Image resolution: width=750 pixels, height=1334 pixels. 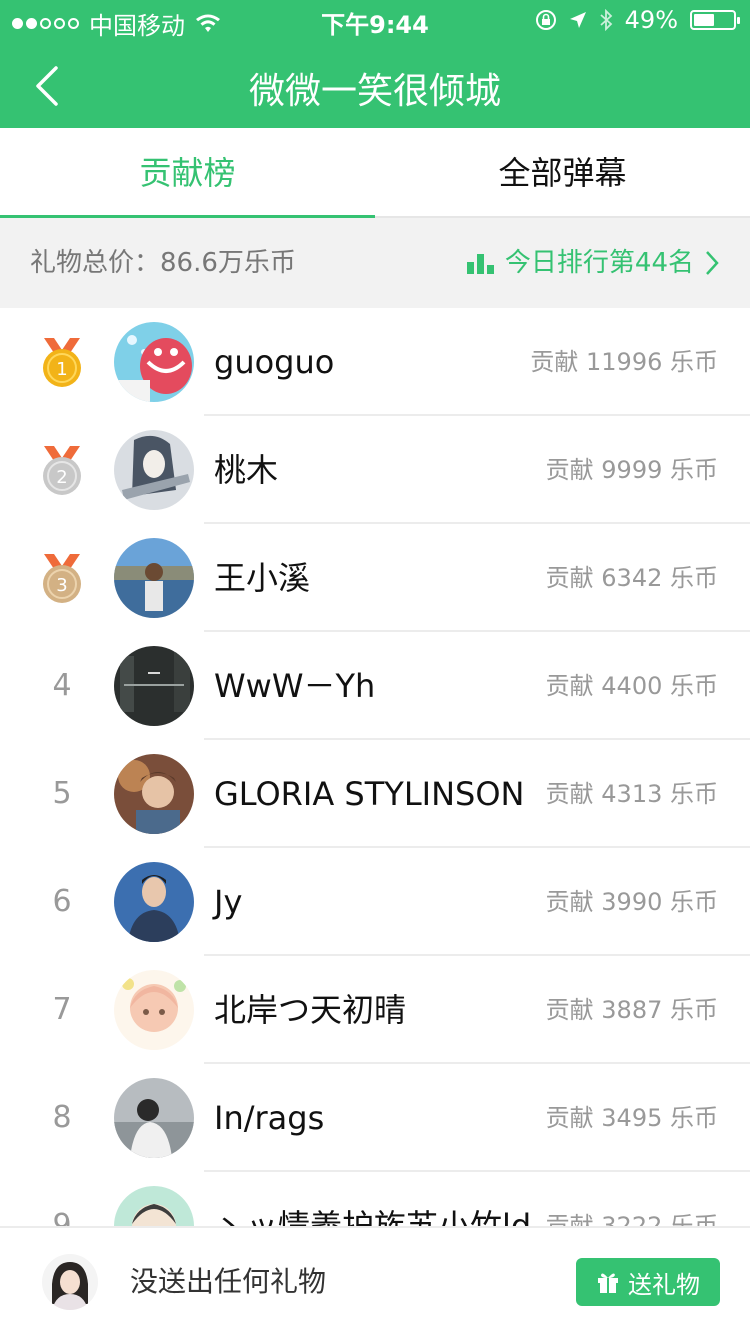 I want to click on rank-number: 8, so click(x=62, y=1117).